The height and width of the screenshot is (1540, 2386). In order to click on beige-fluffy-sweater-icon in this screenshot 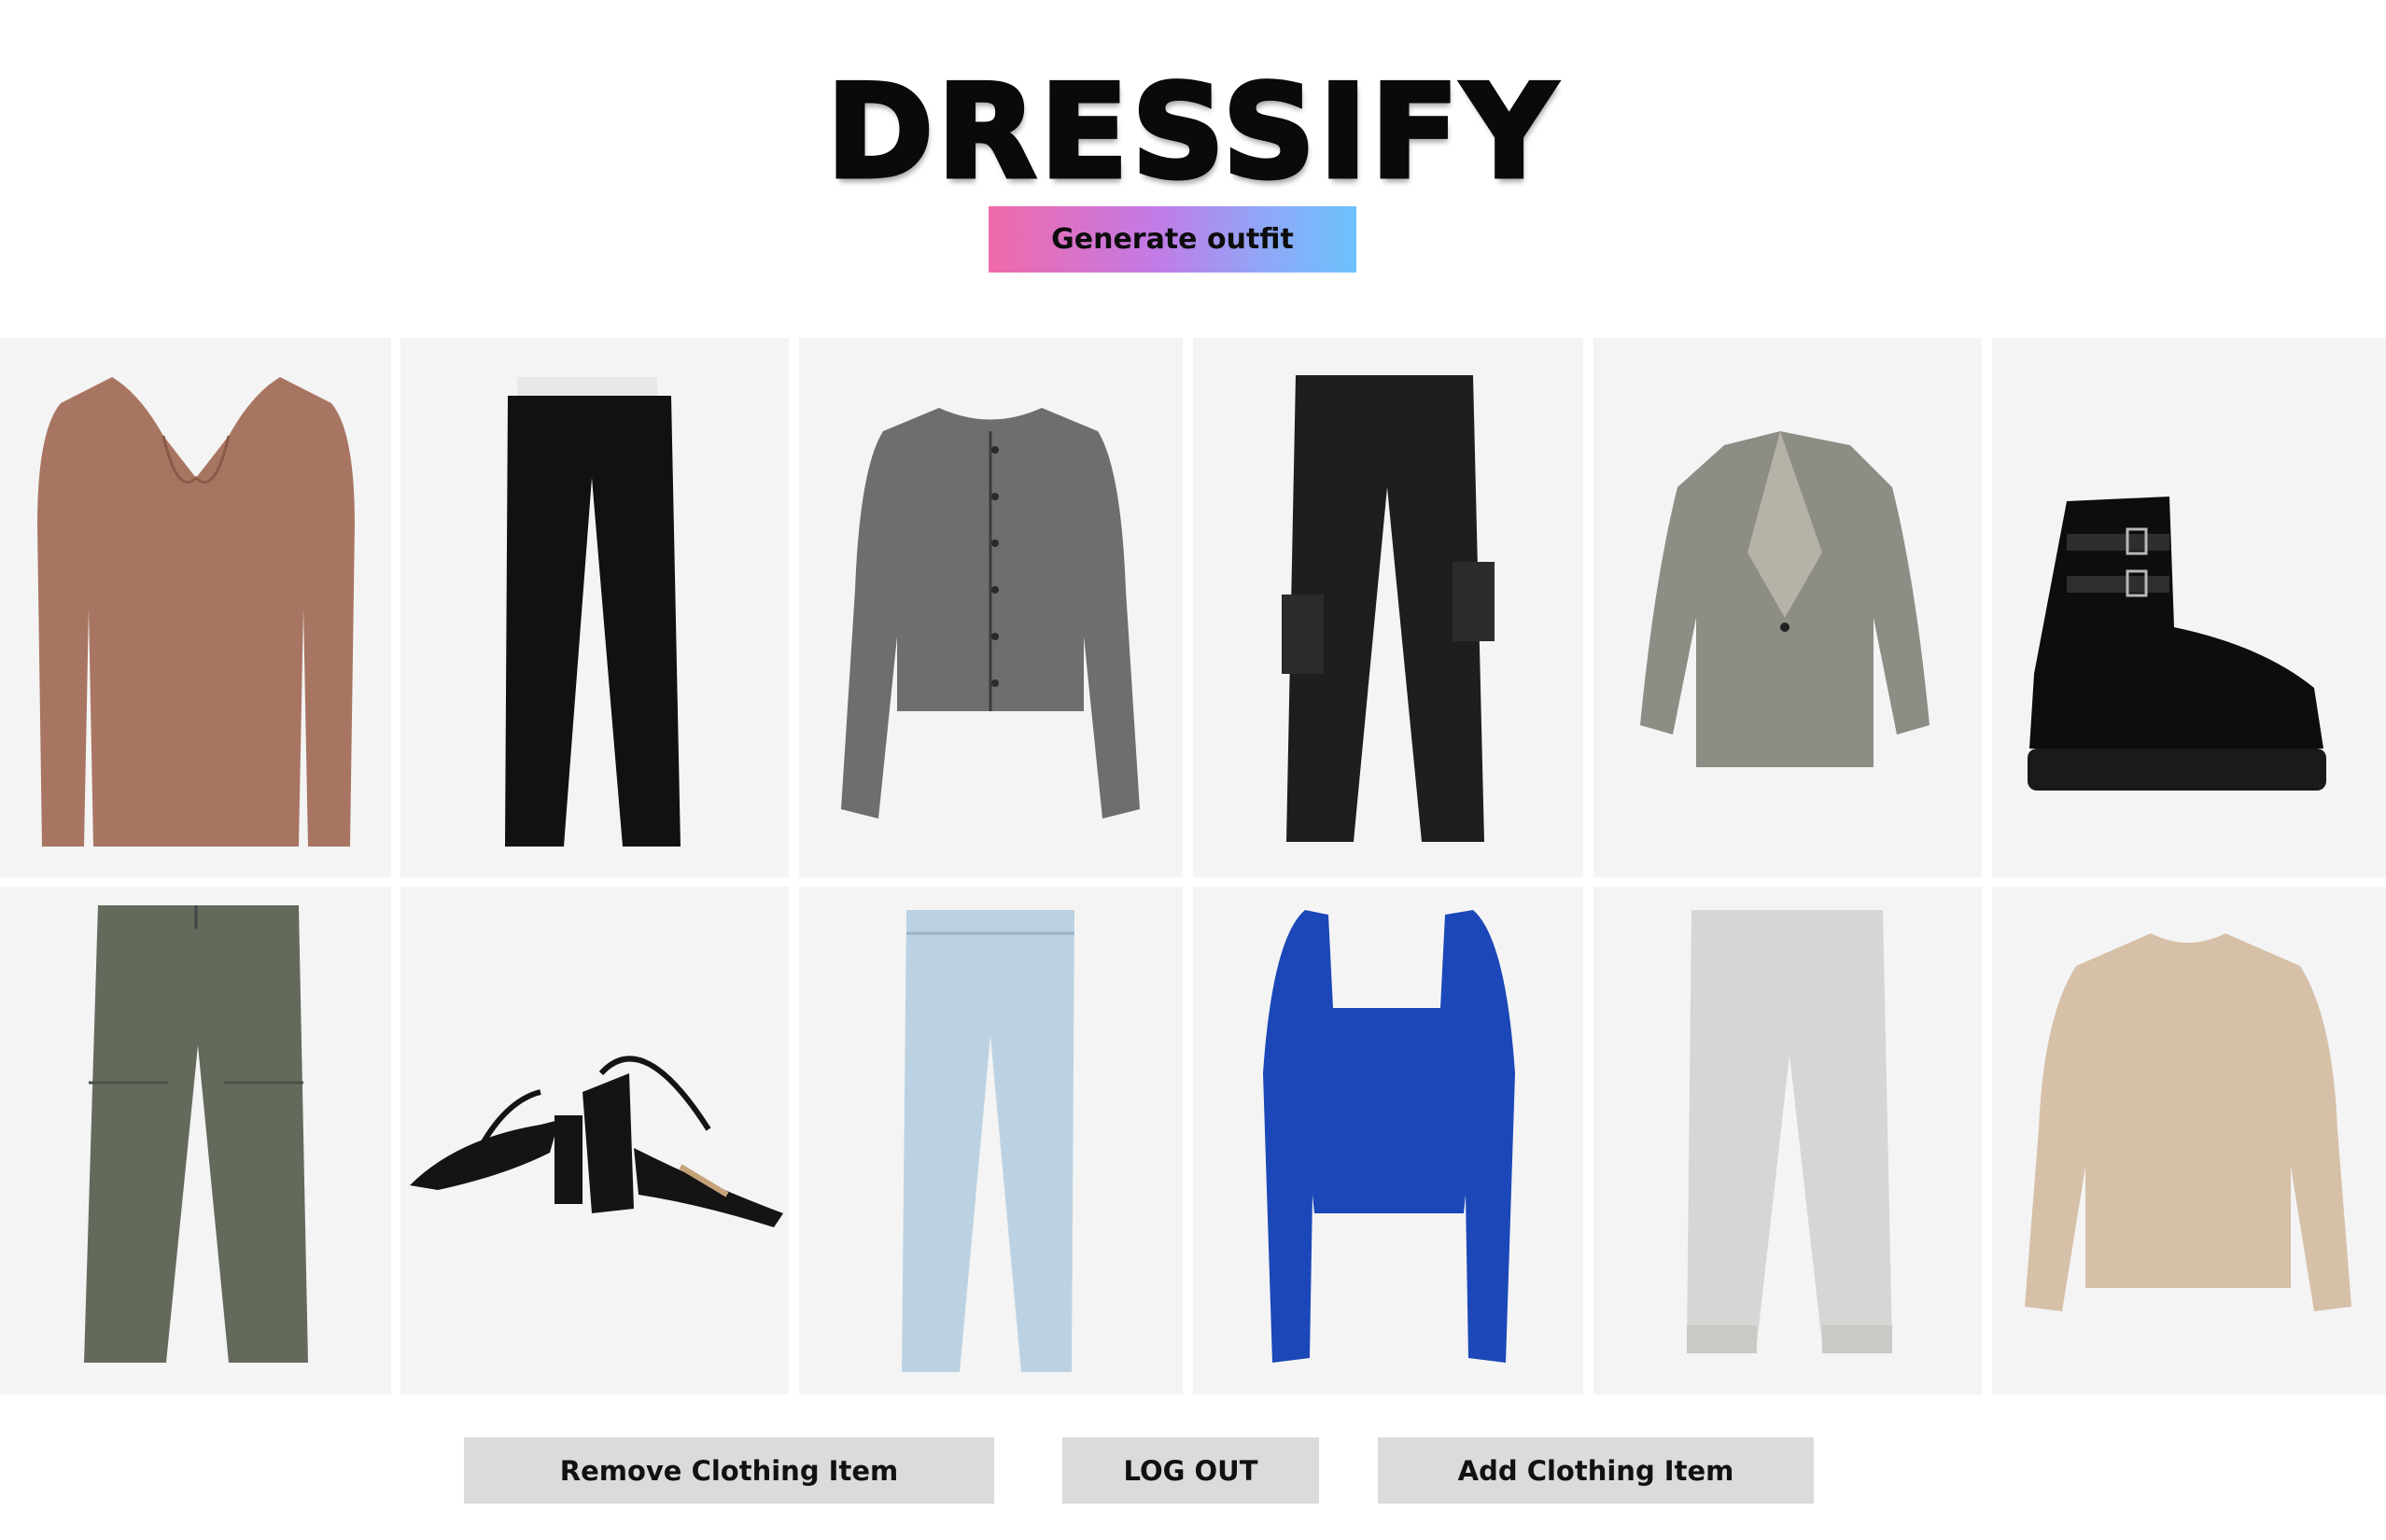, I will do `click(2188, 1122)`.